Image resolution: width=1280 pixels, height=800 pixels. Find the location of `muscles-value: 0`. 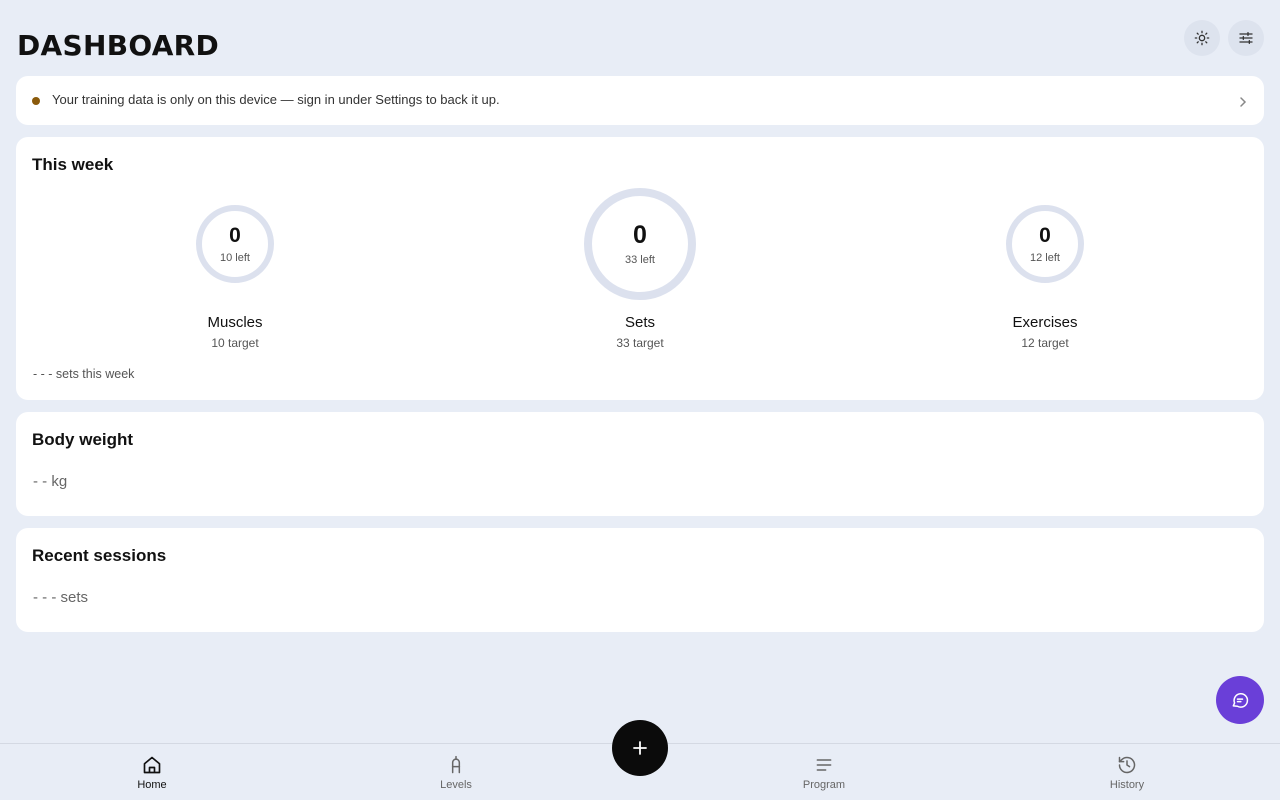

muscles-value: 0 is located at coordinates (235, 235).